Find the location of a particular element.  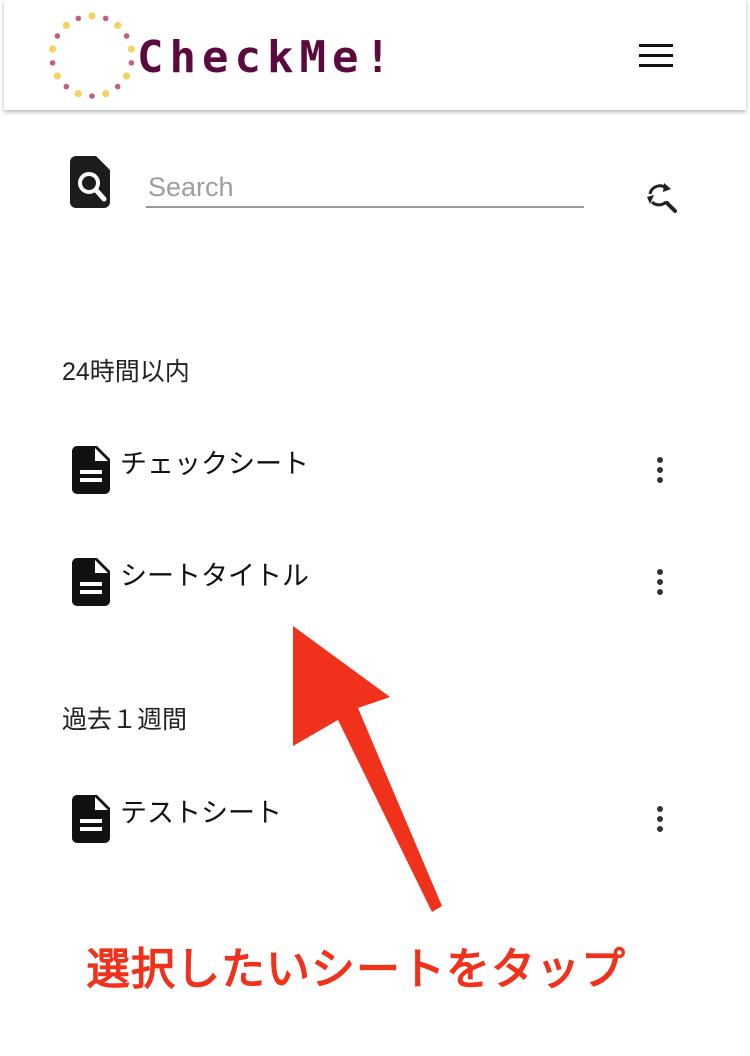

refresh-search-icon is located at coordinates (661, 197).